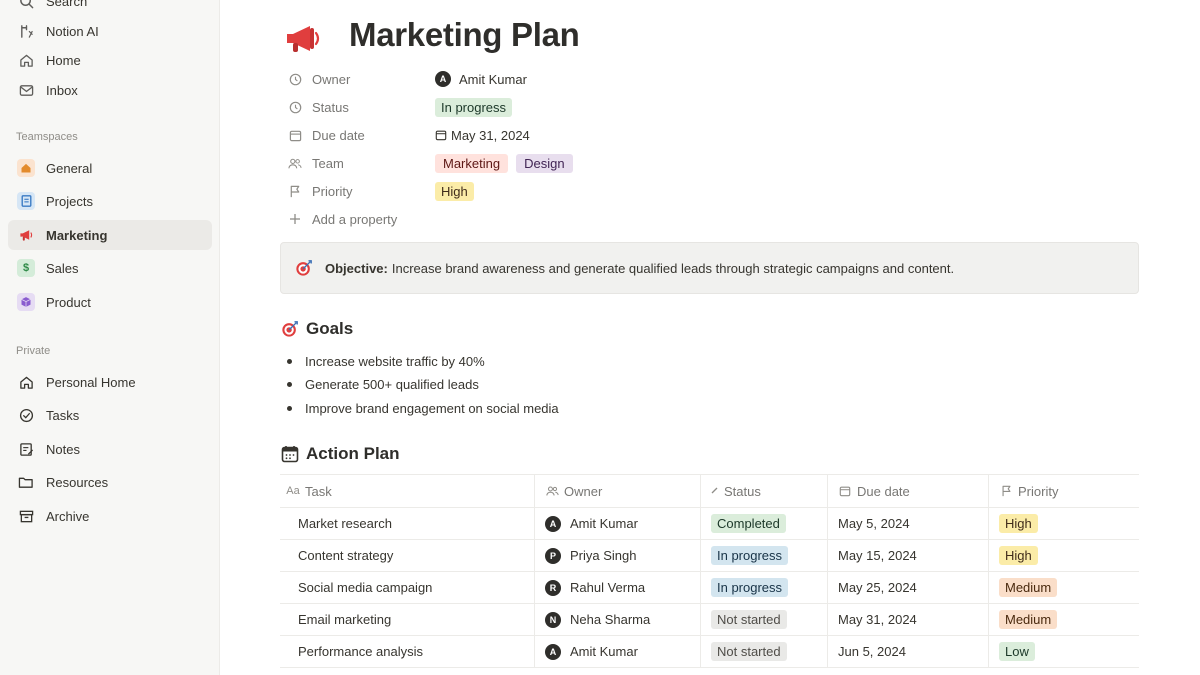 The width and height of the screenshot is (1200, 675). I want to click on target-icon, so click(304, 268).